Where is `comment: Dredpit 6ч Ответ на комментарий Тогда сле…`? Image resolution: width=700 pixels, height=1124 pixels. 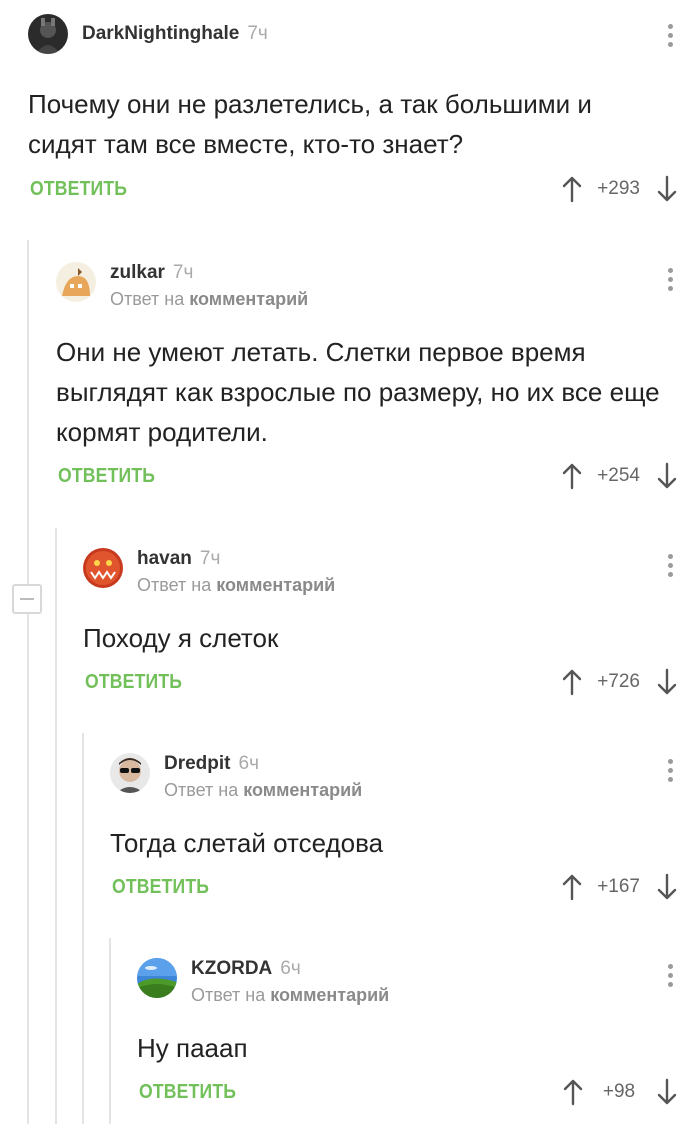 comment: Dredpit 6ч Ответ на комментарий Тогда сле… is located at coordinates (405, 833).